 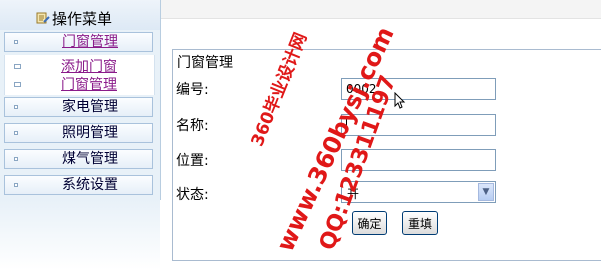 What do you see at coordinates (43, 18) in the screenshot?
I see `menu-icon` at bounding box center [43, 18].